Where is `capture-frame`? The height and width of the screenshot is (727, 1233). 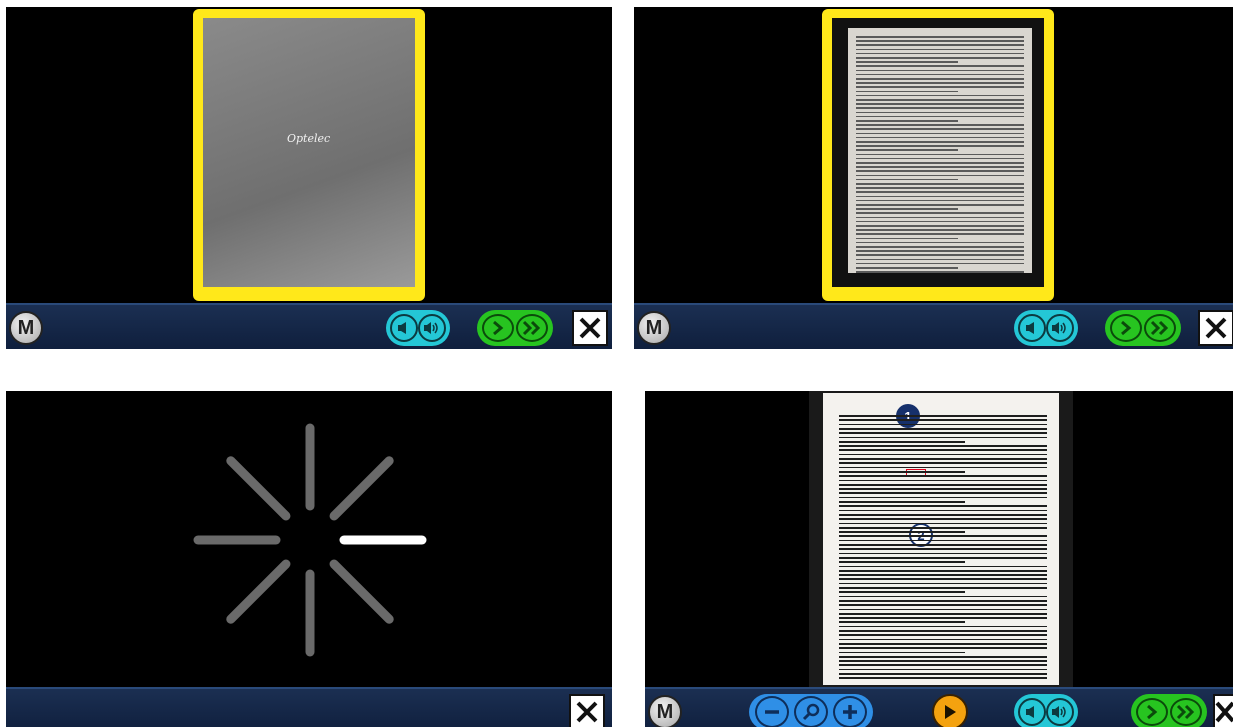
capture-frame is located at coordinates (938, 155).